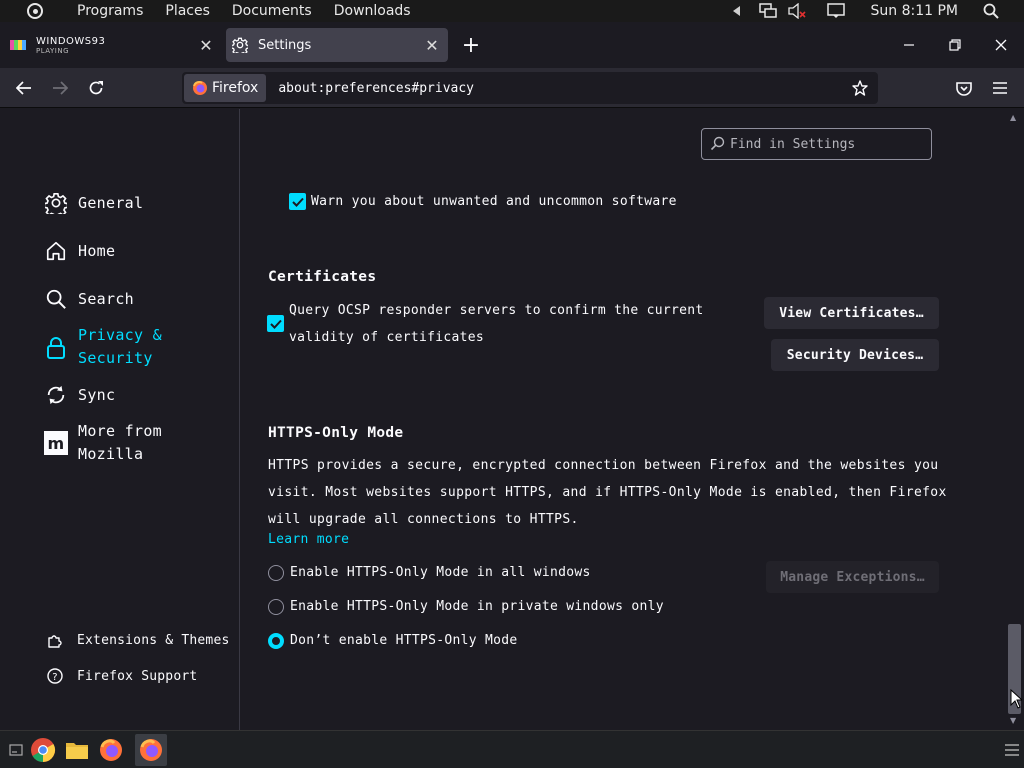 This screenshot has height=768, width=1024. I want to click on firefox-launcher-icon, so click(111, 750).